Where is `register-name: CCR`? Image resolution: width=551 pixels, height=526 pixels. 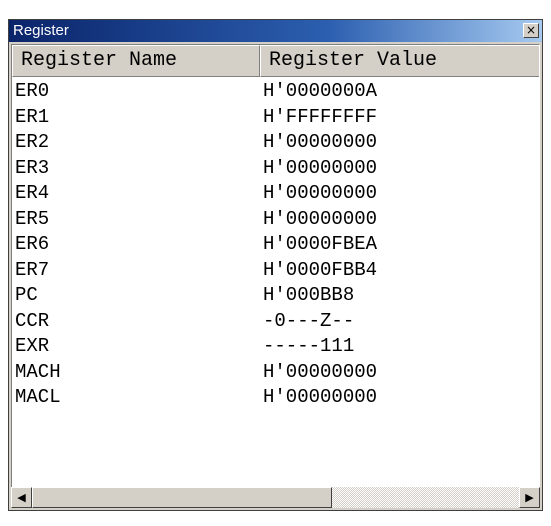 register-name: CCR is located at coordinates (32, 320).